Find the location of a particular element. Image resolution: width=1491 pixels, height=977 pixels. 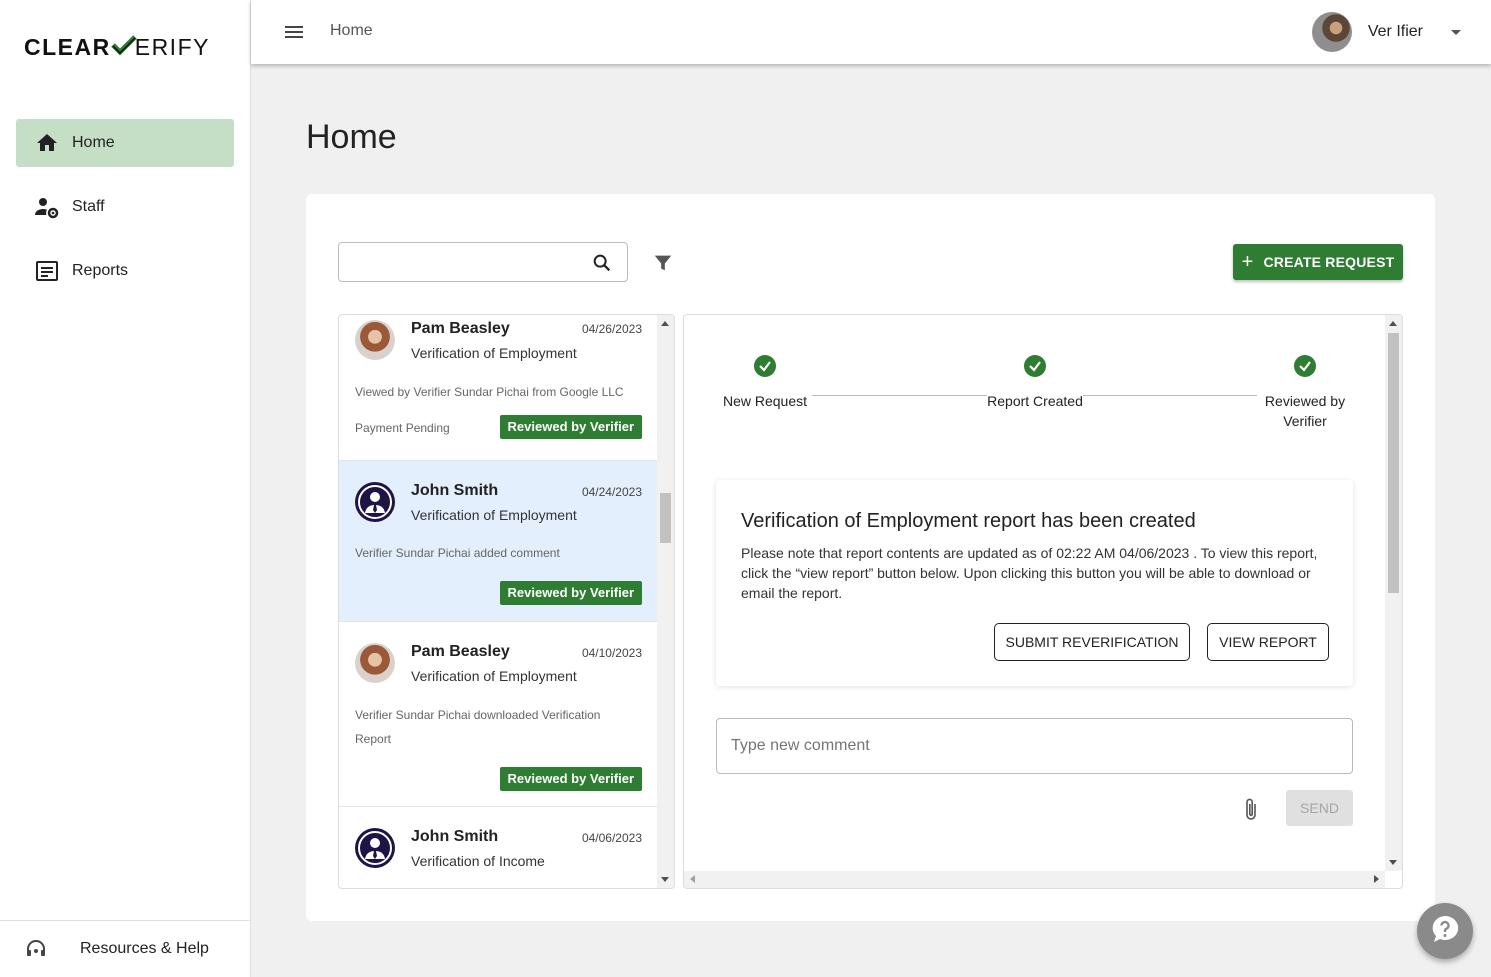

sidebar-item-home: Home is located at coordinates (125, 143).